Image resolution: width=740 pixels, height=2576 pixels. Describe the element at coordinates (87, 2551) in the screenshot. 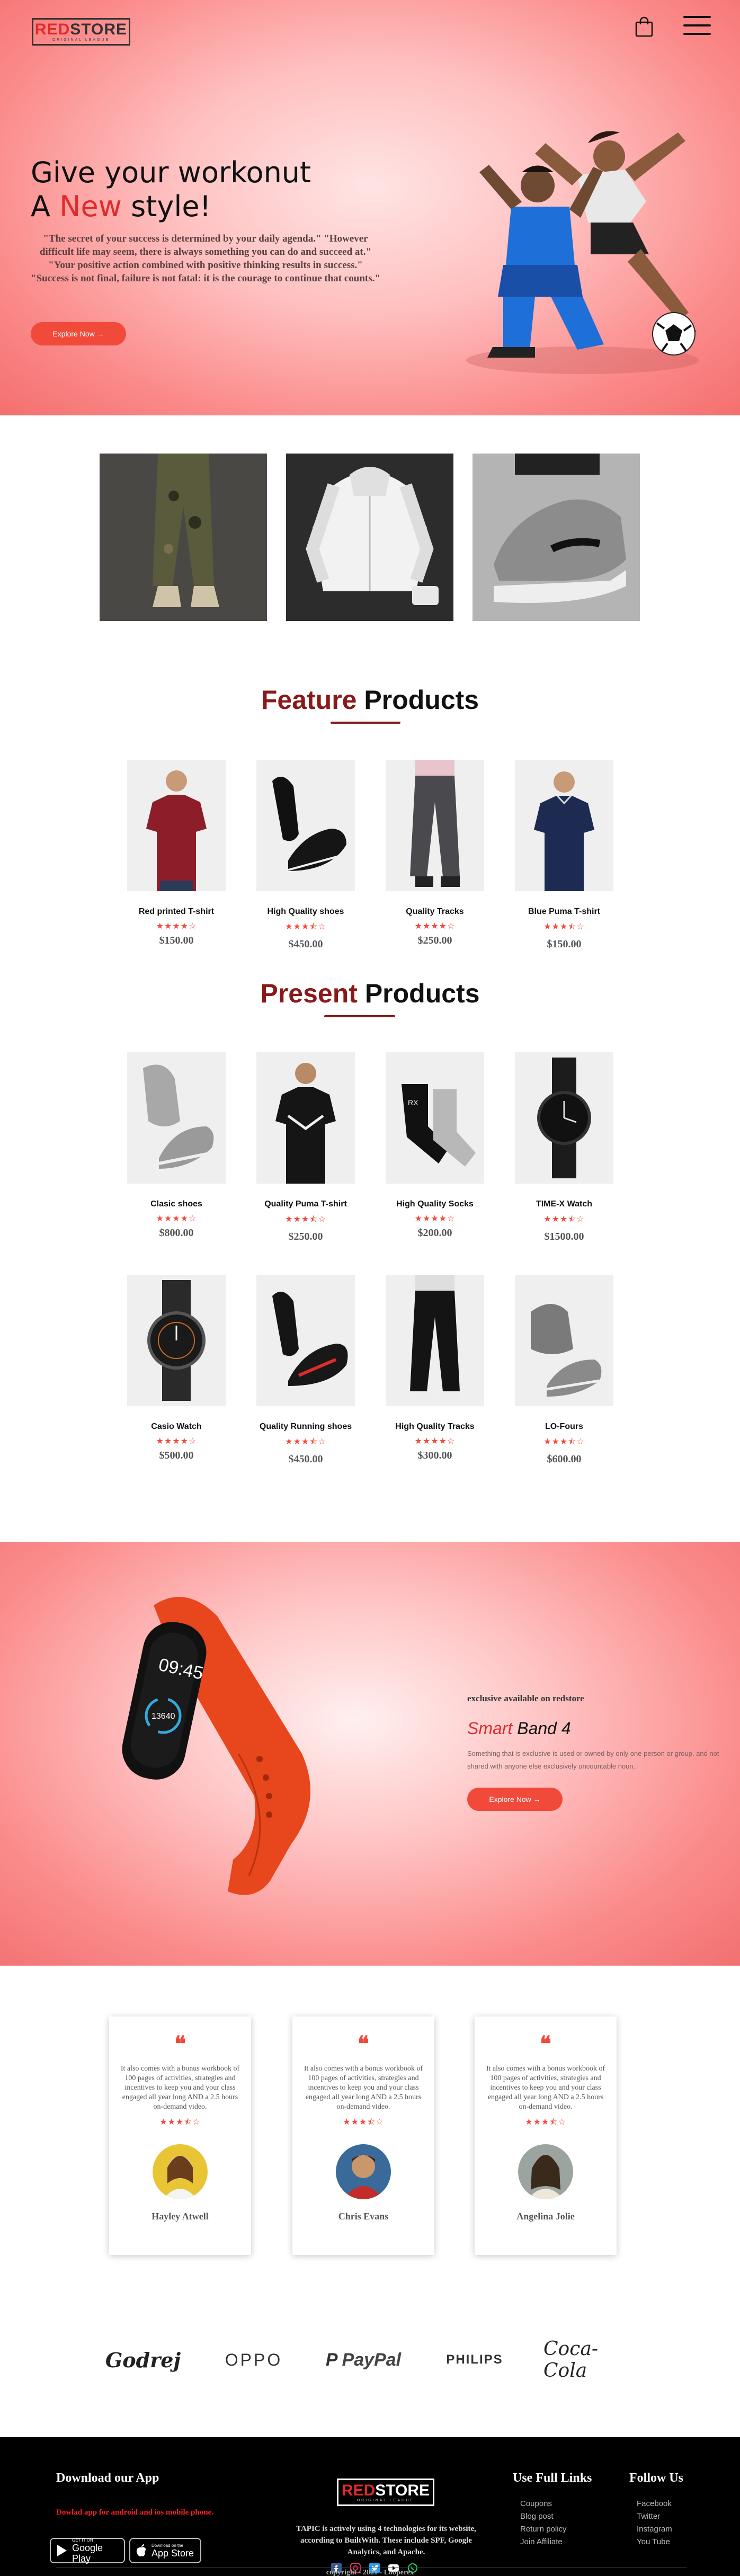

I see `google-play-button: GET IT ON Google Play` at that location.